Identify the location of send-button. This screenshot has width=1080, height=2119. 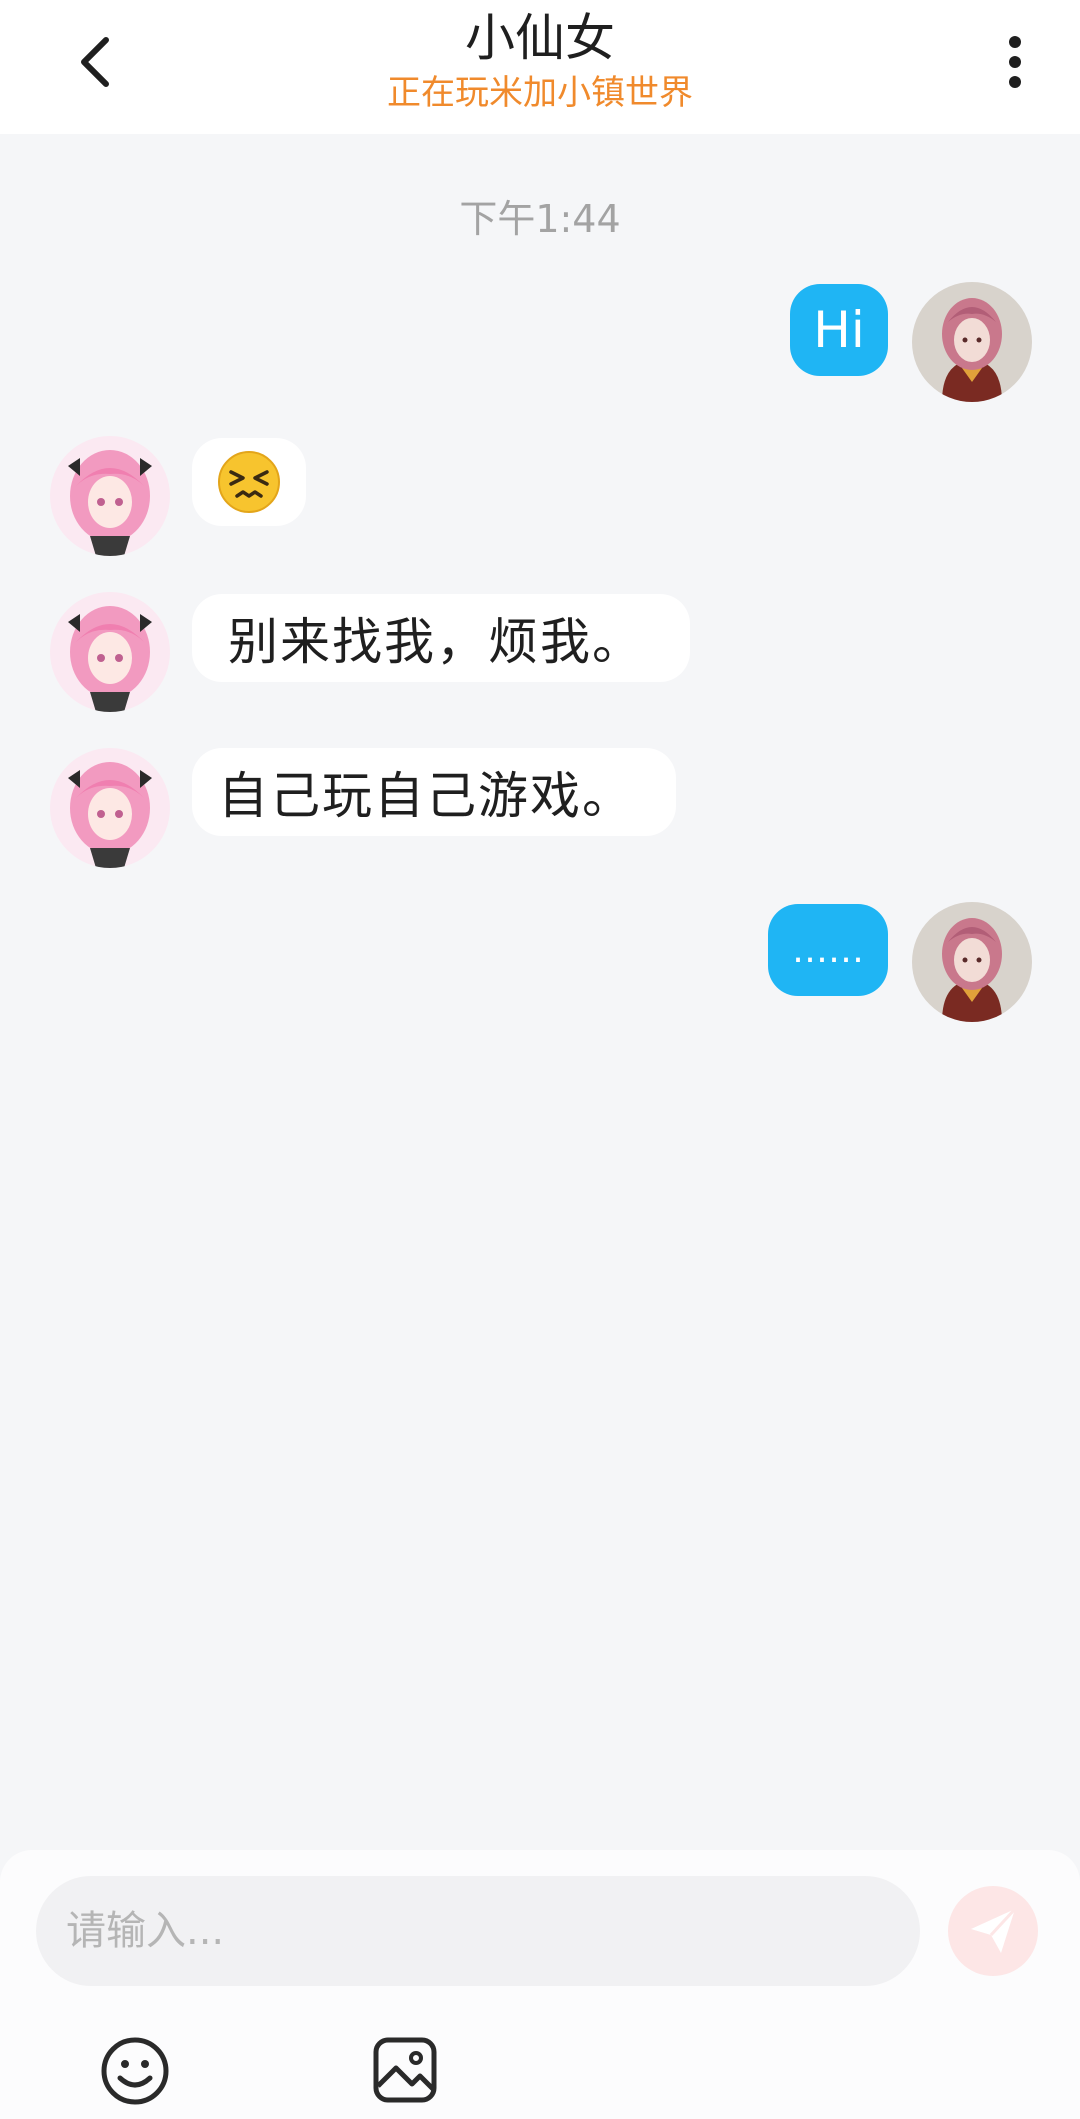
(993, 1931).